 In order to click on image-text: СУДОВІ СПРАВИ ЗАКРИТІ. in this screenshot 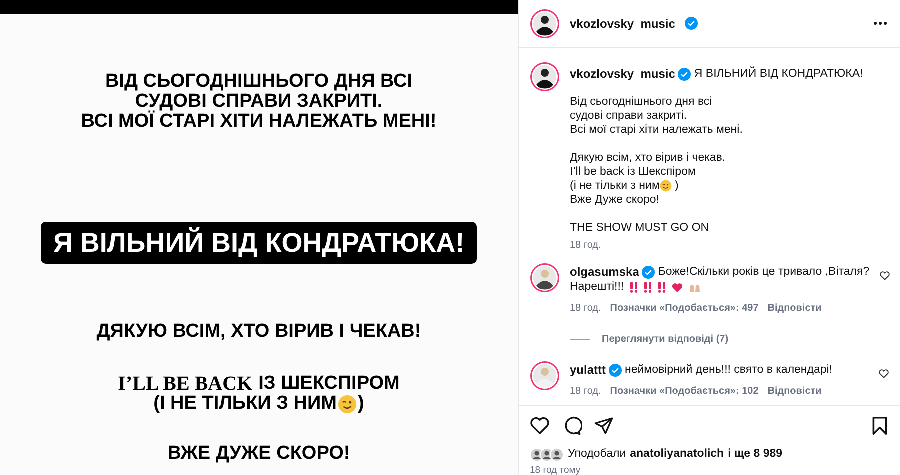, I will do `click(259, 102)`.